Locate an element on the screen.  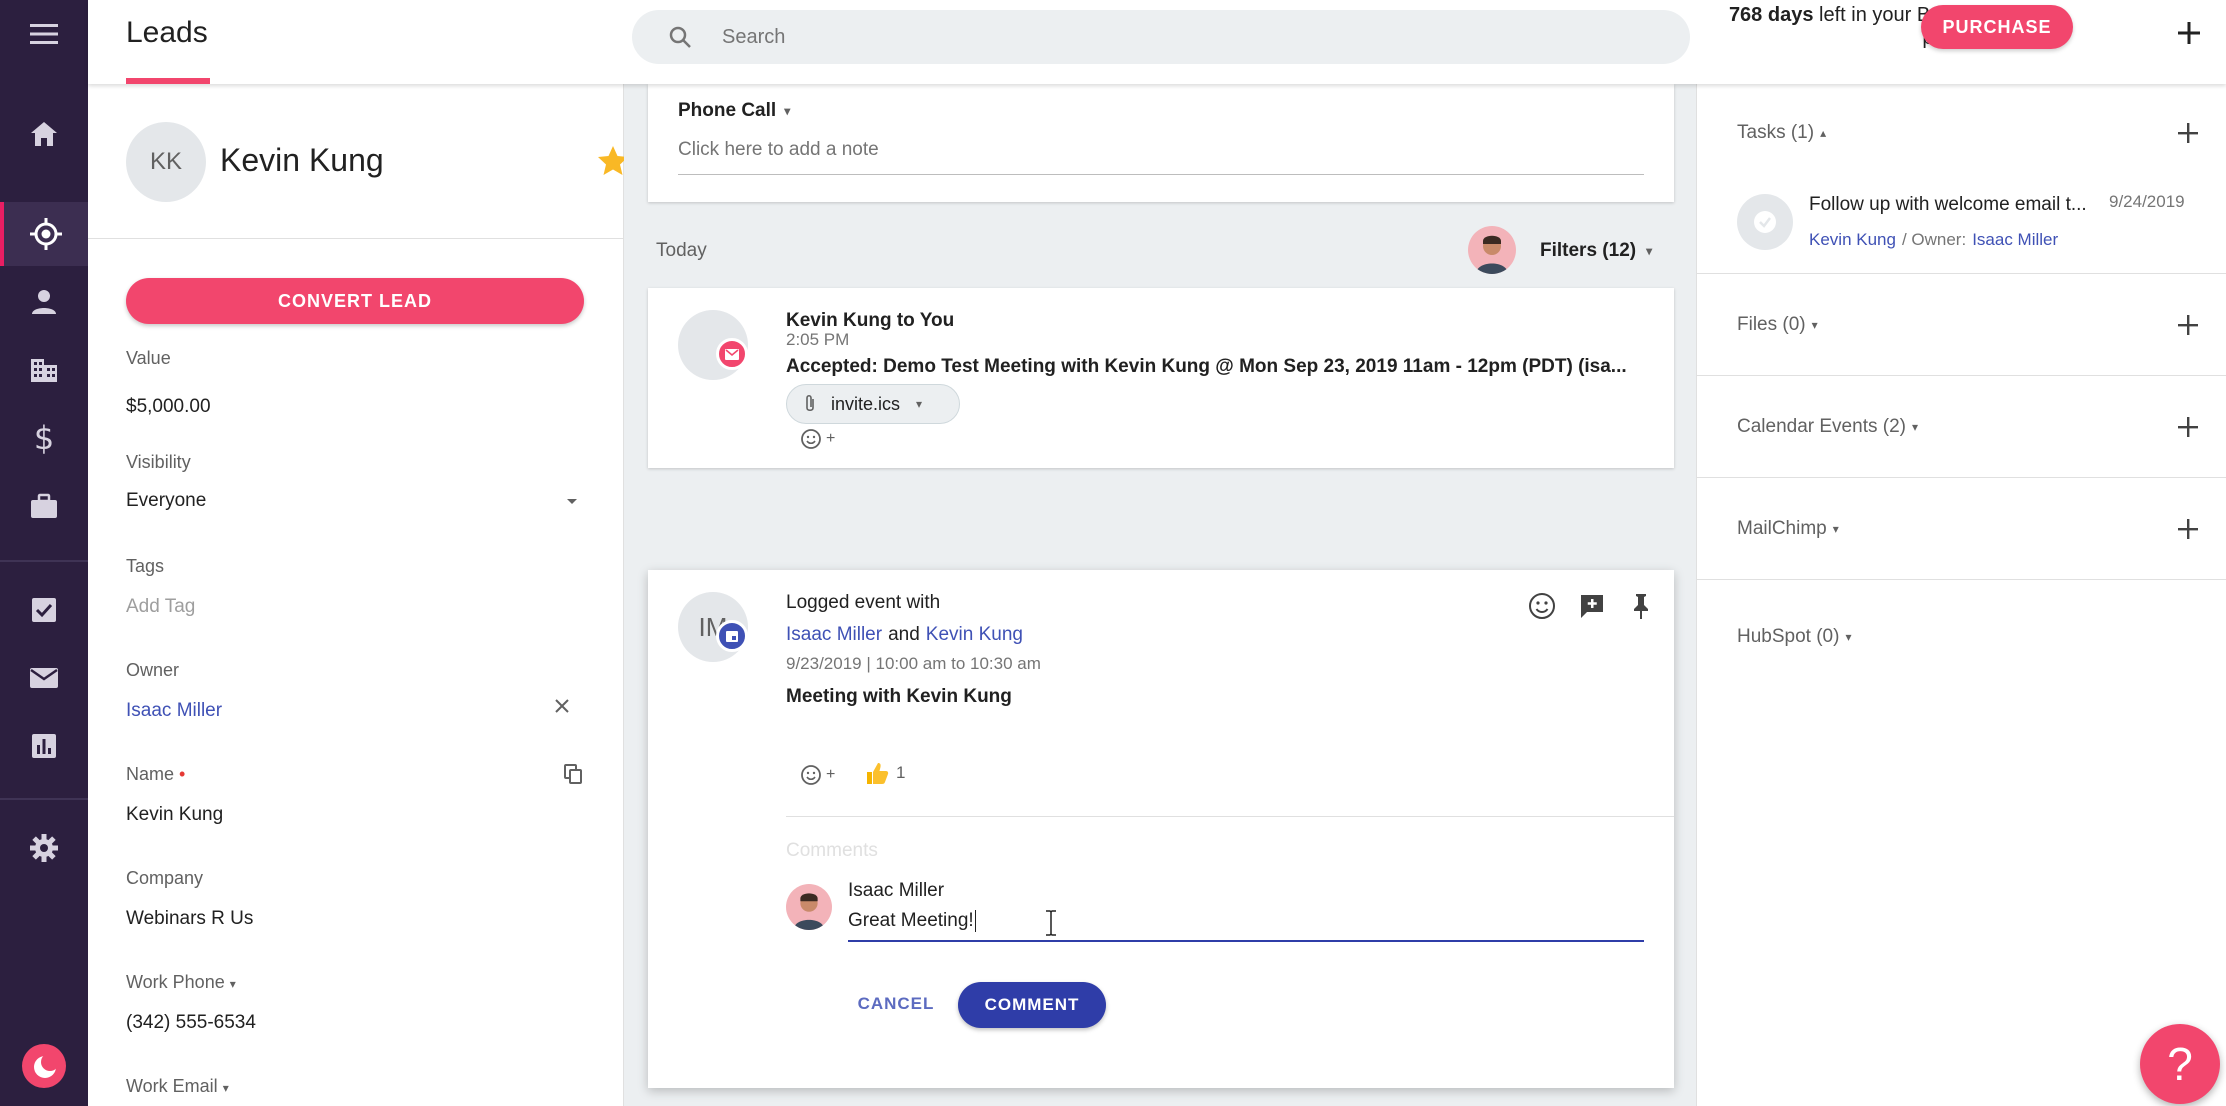
tasks-check-icon is located at coordinates (44, 610).